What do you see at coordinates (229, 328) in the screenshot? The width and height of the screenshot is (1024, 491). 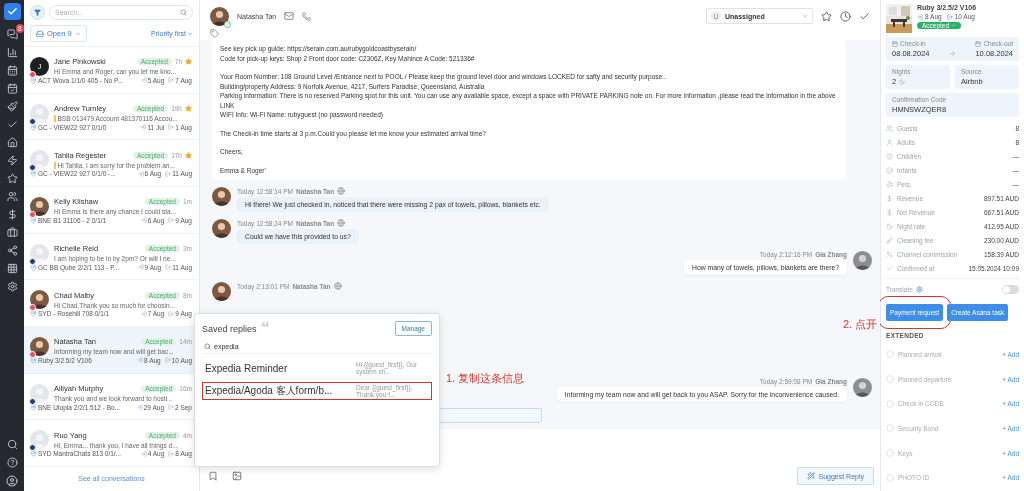 I see `popup-title: Saved replies` at bounding box center [229, 328].